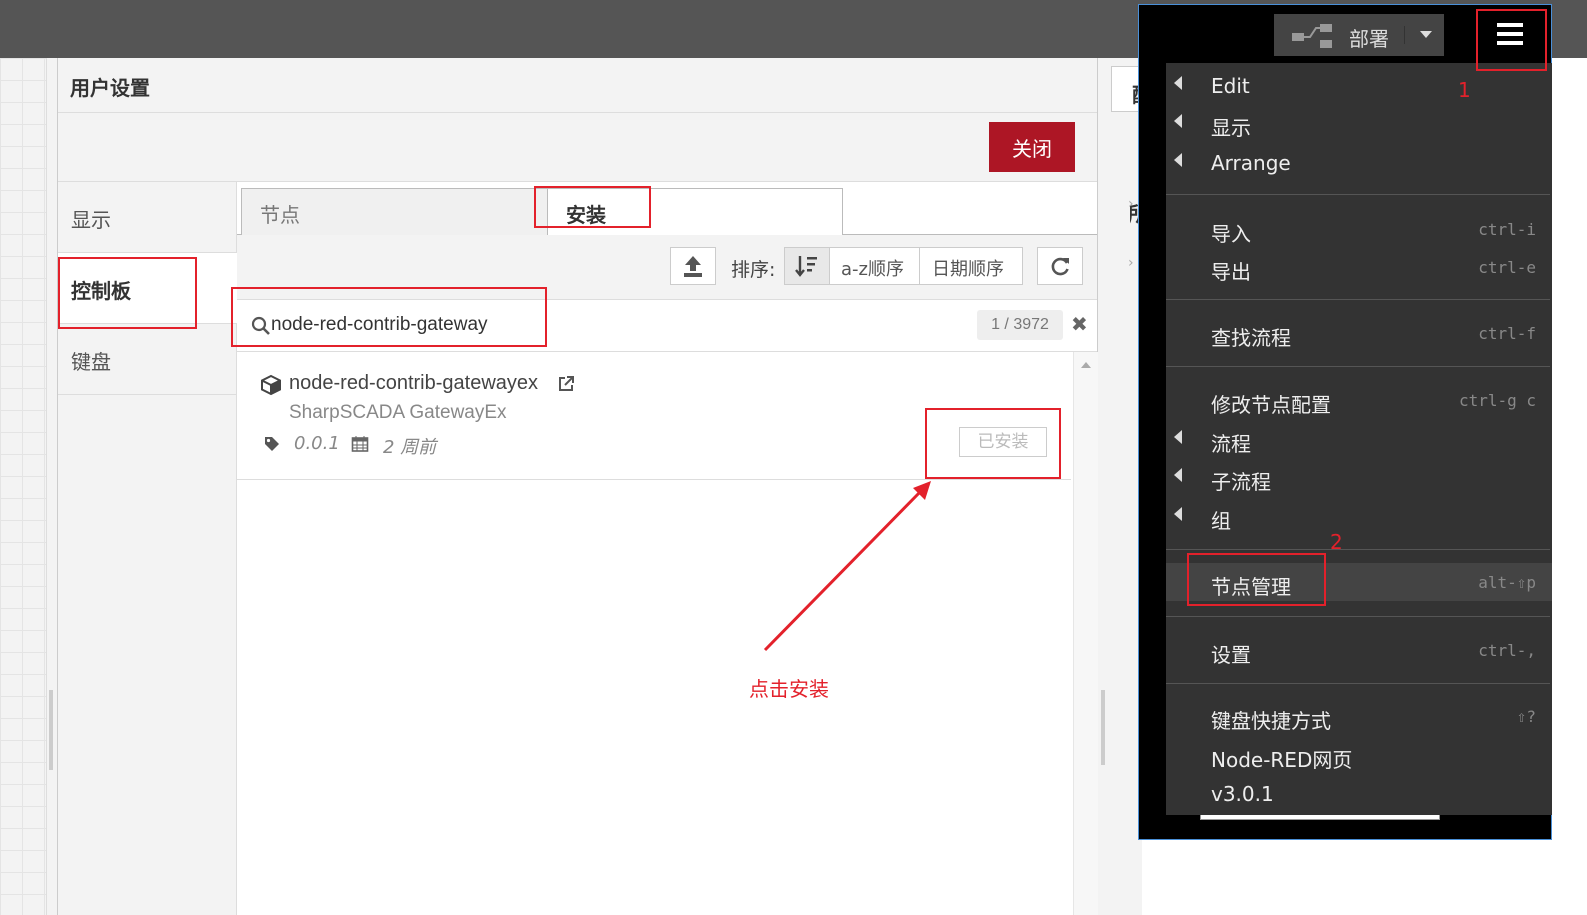 The image size is (1587, 915). What do you see at coordinates (847, 566) in the screenshot?
I see `annotation-arrow` at bounding box center [847, 566].